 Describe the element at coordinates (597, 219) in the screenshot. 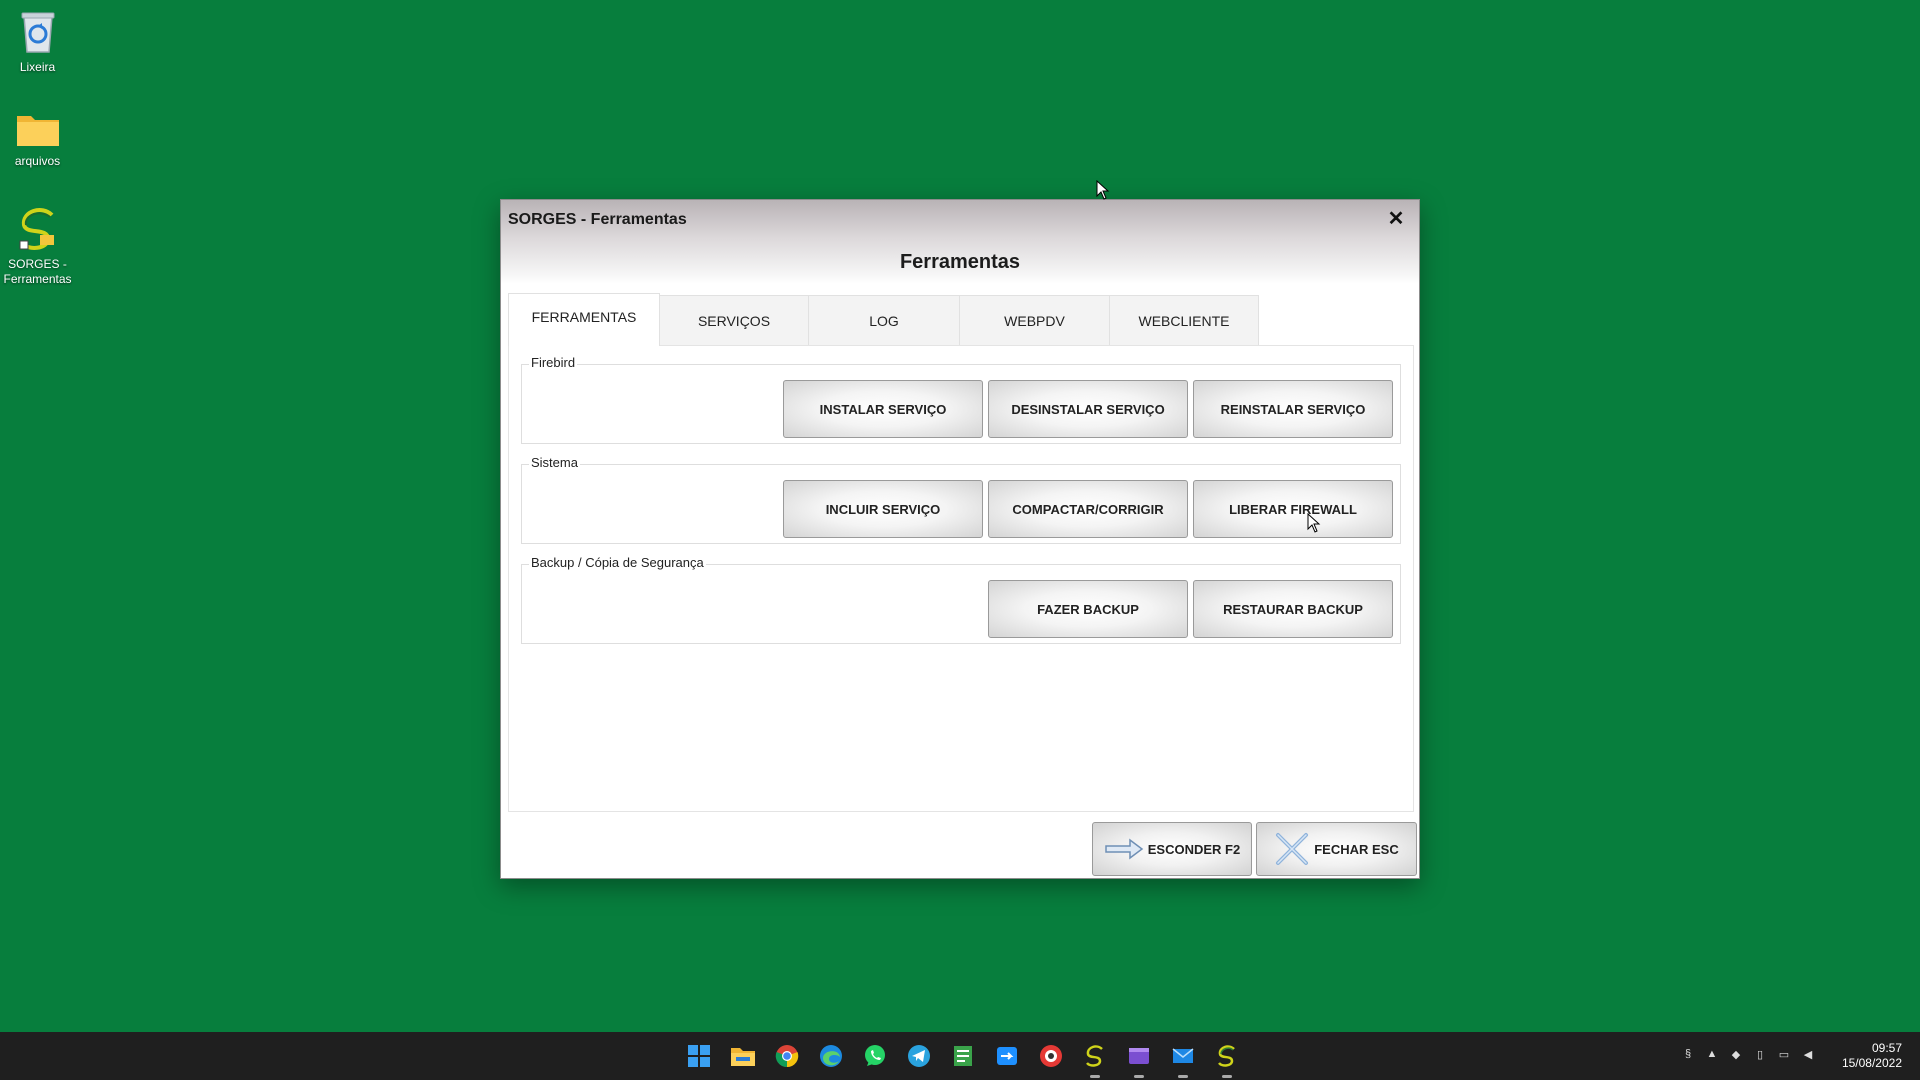

I see `window-title: SORGES - Ferramentas` at that location.